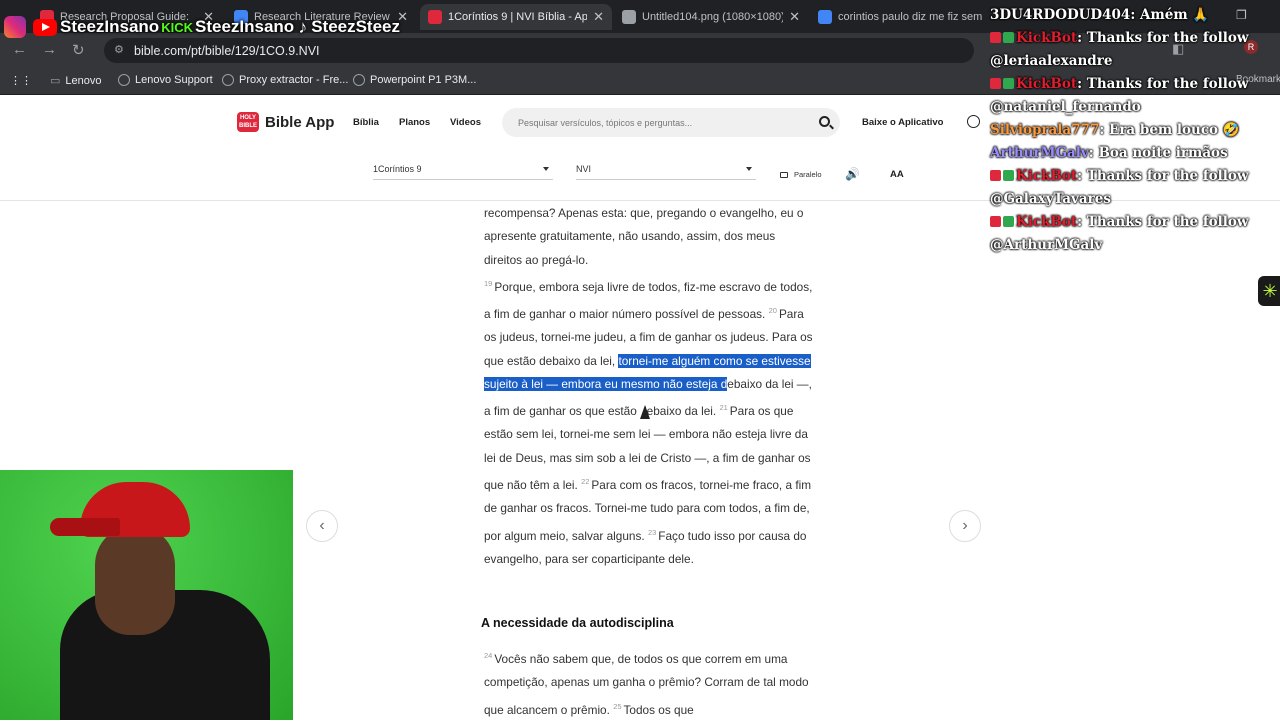 The height and width of the screenshot is (722, 1280). Describe the element at coordinates (1269, 291) in the screenshot. I see `extension-widget-icon: ✳` at that location.